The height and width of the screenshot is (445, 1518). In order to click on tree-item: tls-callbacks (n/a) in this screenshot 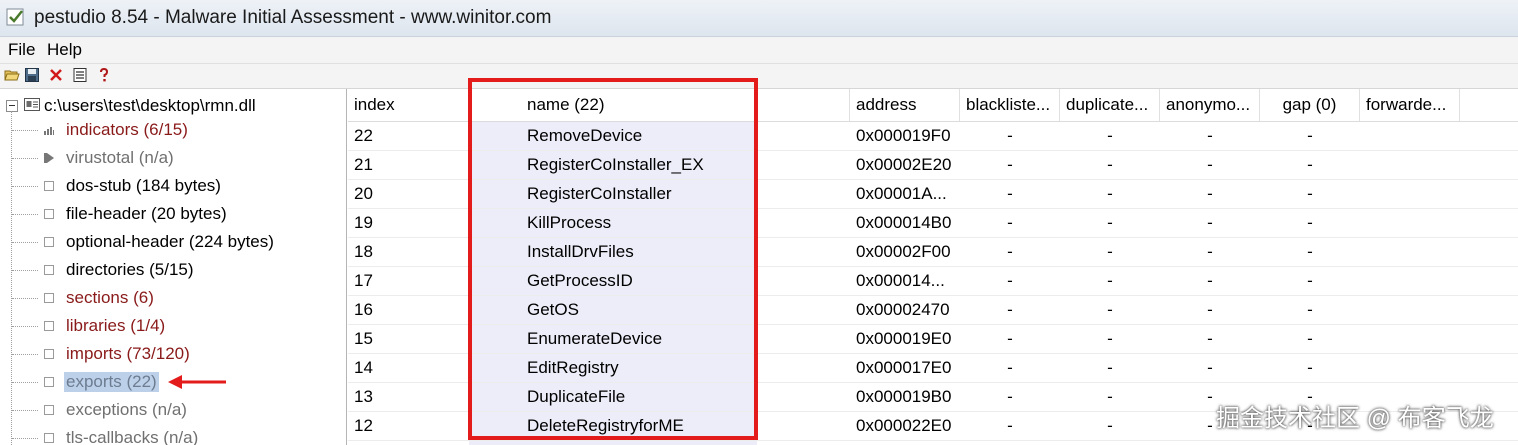, I will do `click(173, 435)`.